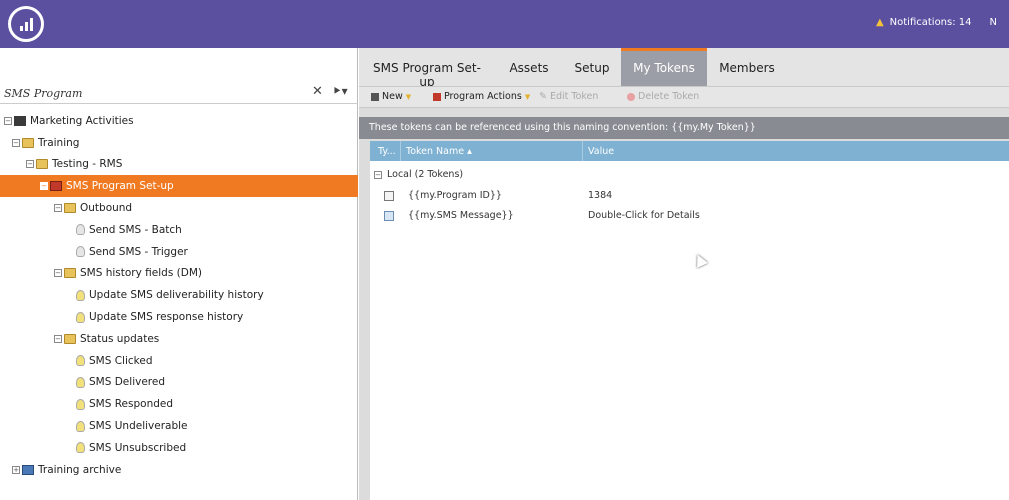 Image resolution: width=1009 pixels, height=500 pixels. I want to click on tree-item-label: SMS Delivered, so click(127, 382).